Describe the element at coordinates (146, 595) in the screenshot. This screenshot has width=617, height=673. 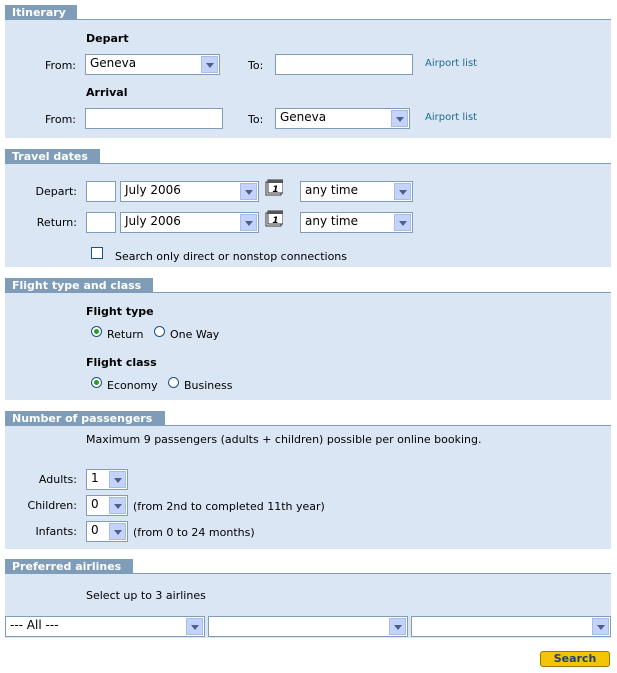
I see `airlines-note: Select up to 3 airlines` at that location.